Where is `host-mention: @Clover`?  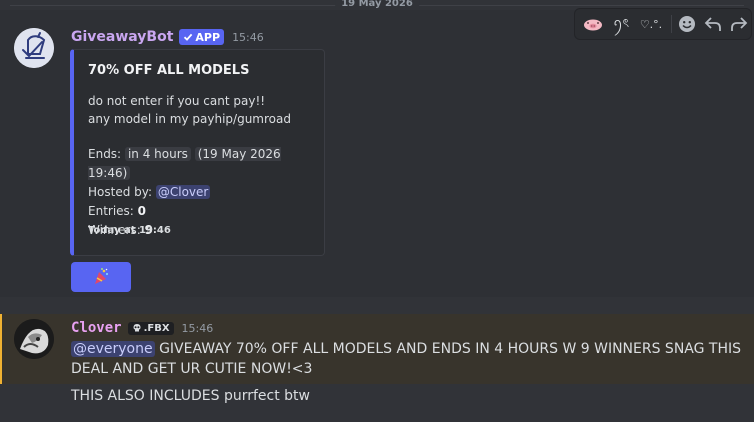
host-mention: @Clover is located at coordinates (183, 192).